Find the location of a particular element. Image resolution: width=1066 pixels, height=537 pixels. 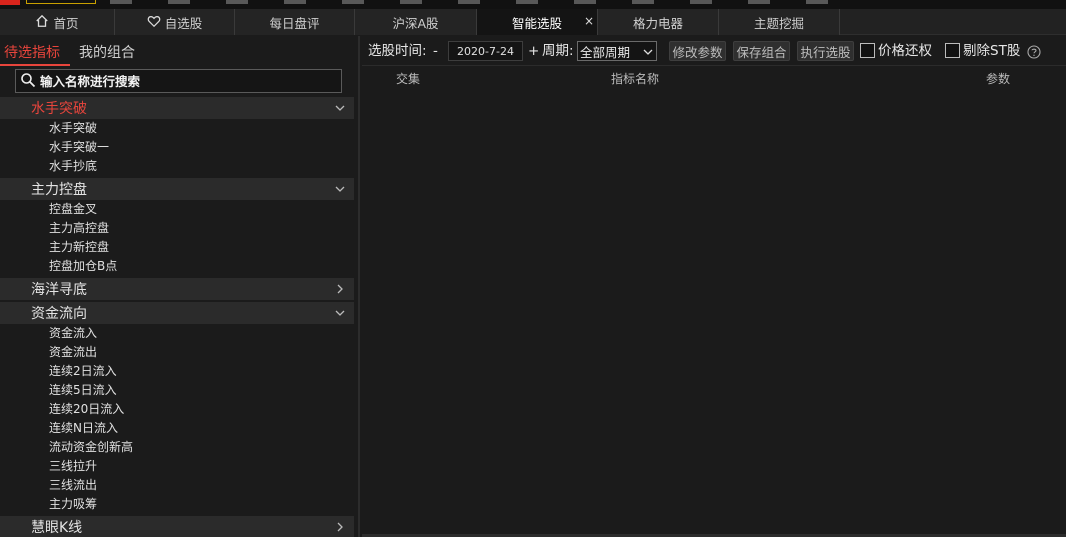

price-restore-checkbox is located at coordinates (867, 50).